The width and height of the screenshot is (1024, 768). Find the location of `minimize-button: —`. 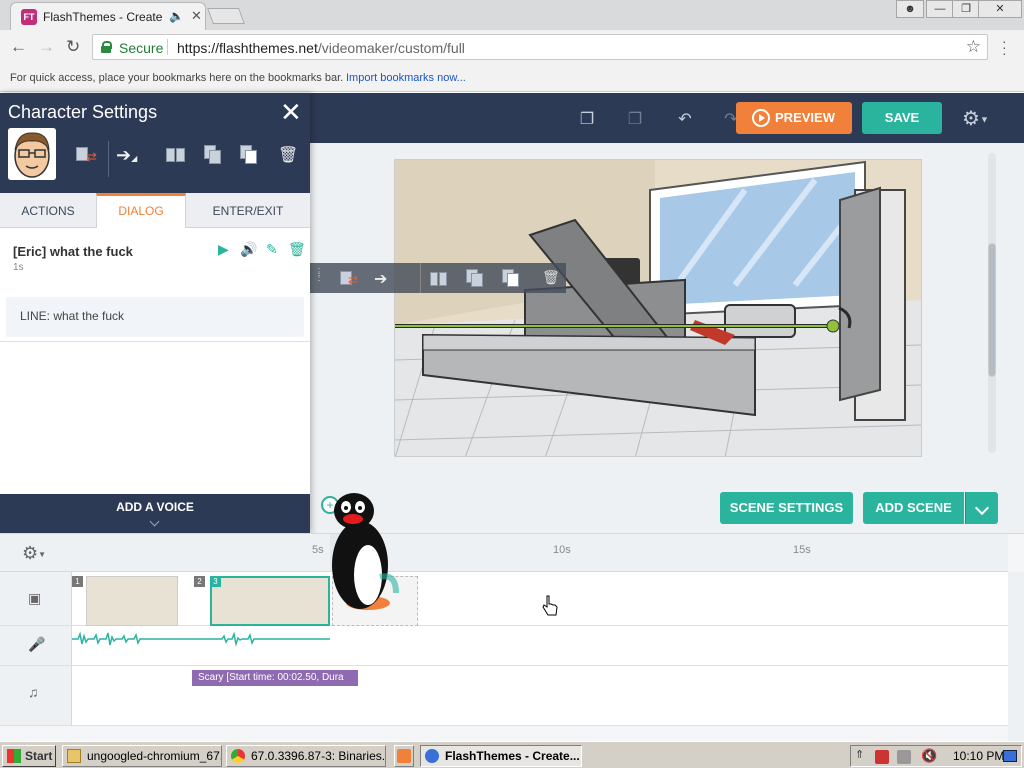

minimize-button: — is located at coordinates (940, 9).